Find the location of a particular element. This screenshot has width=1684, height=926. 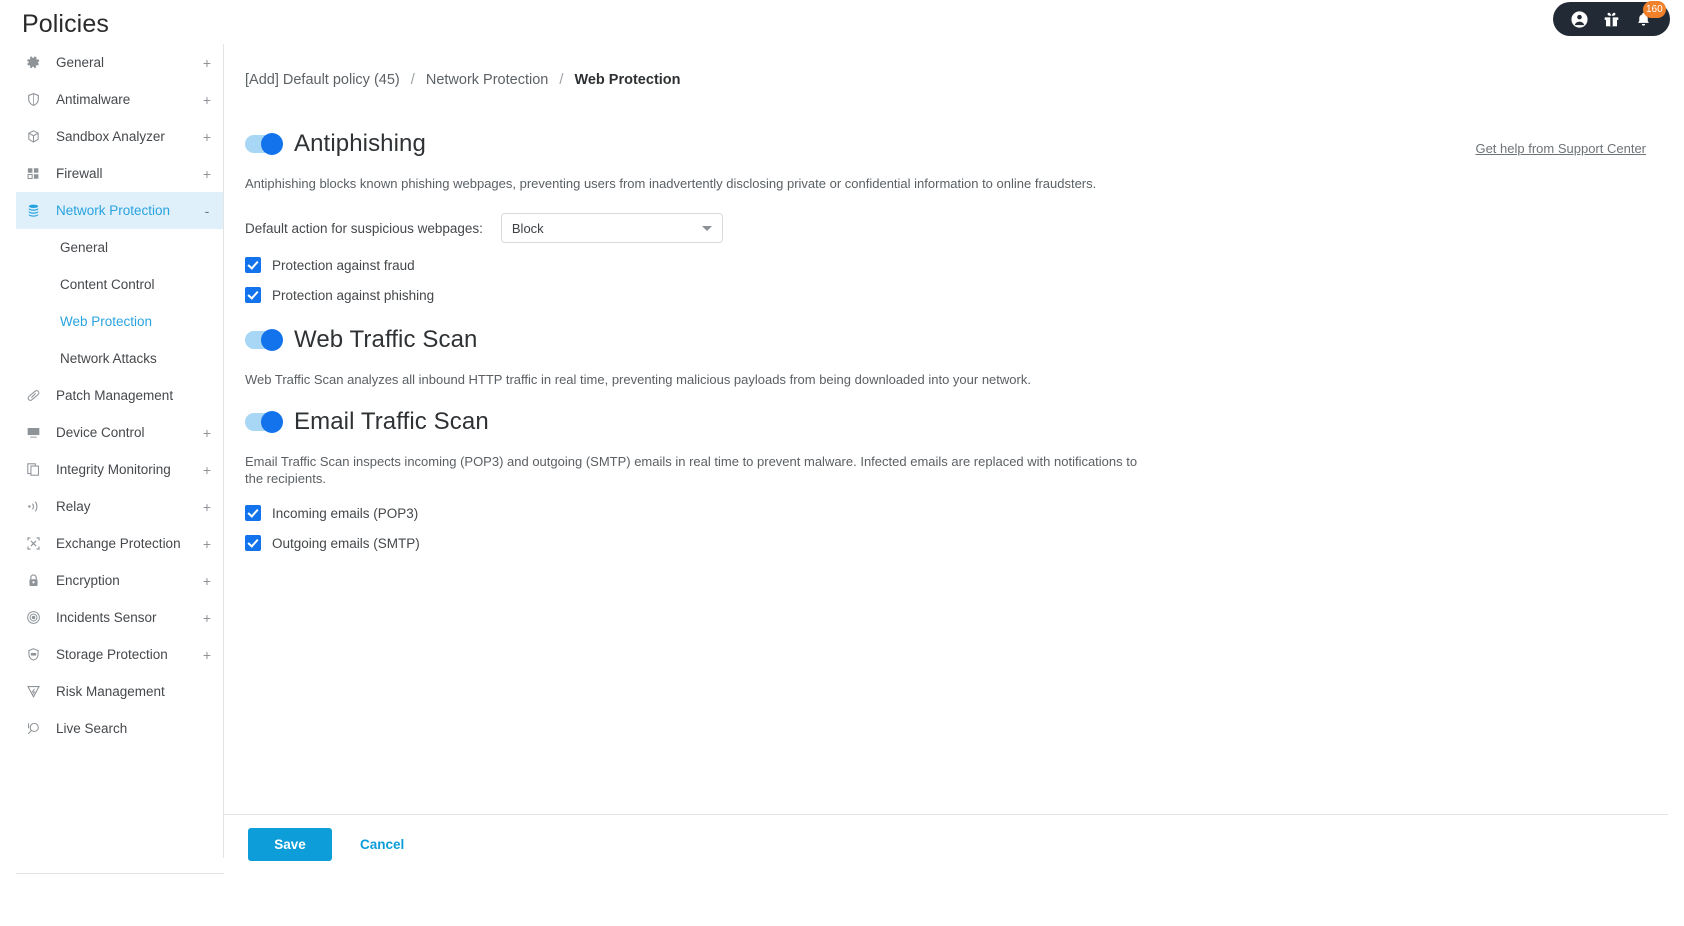

sidebar-subitem-content-control: Content Control is located at coordinates (119, 284).